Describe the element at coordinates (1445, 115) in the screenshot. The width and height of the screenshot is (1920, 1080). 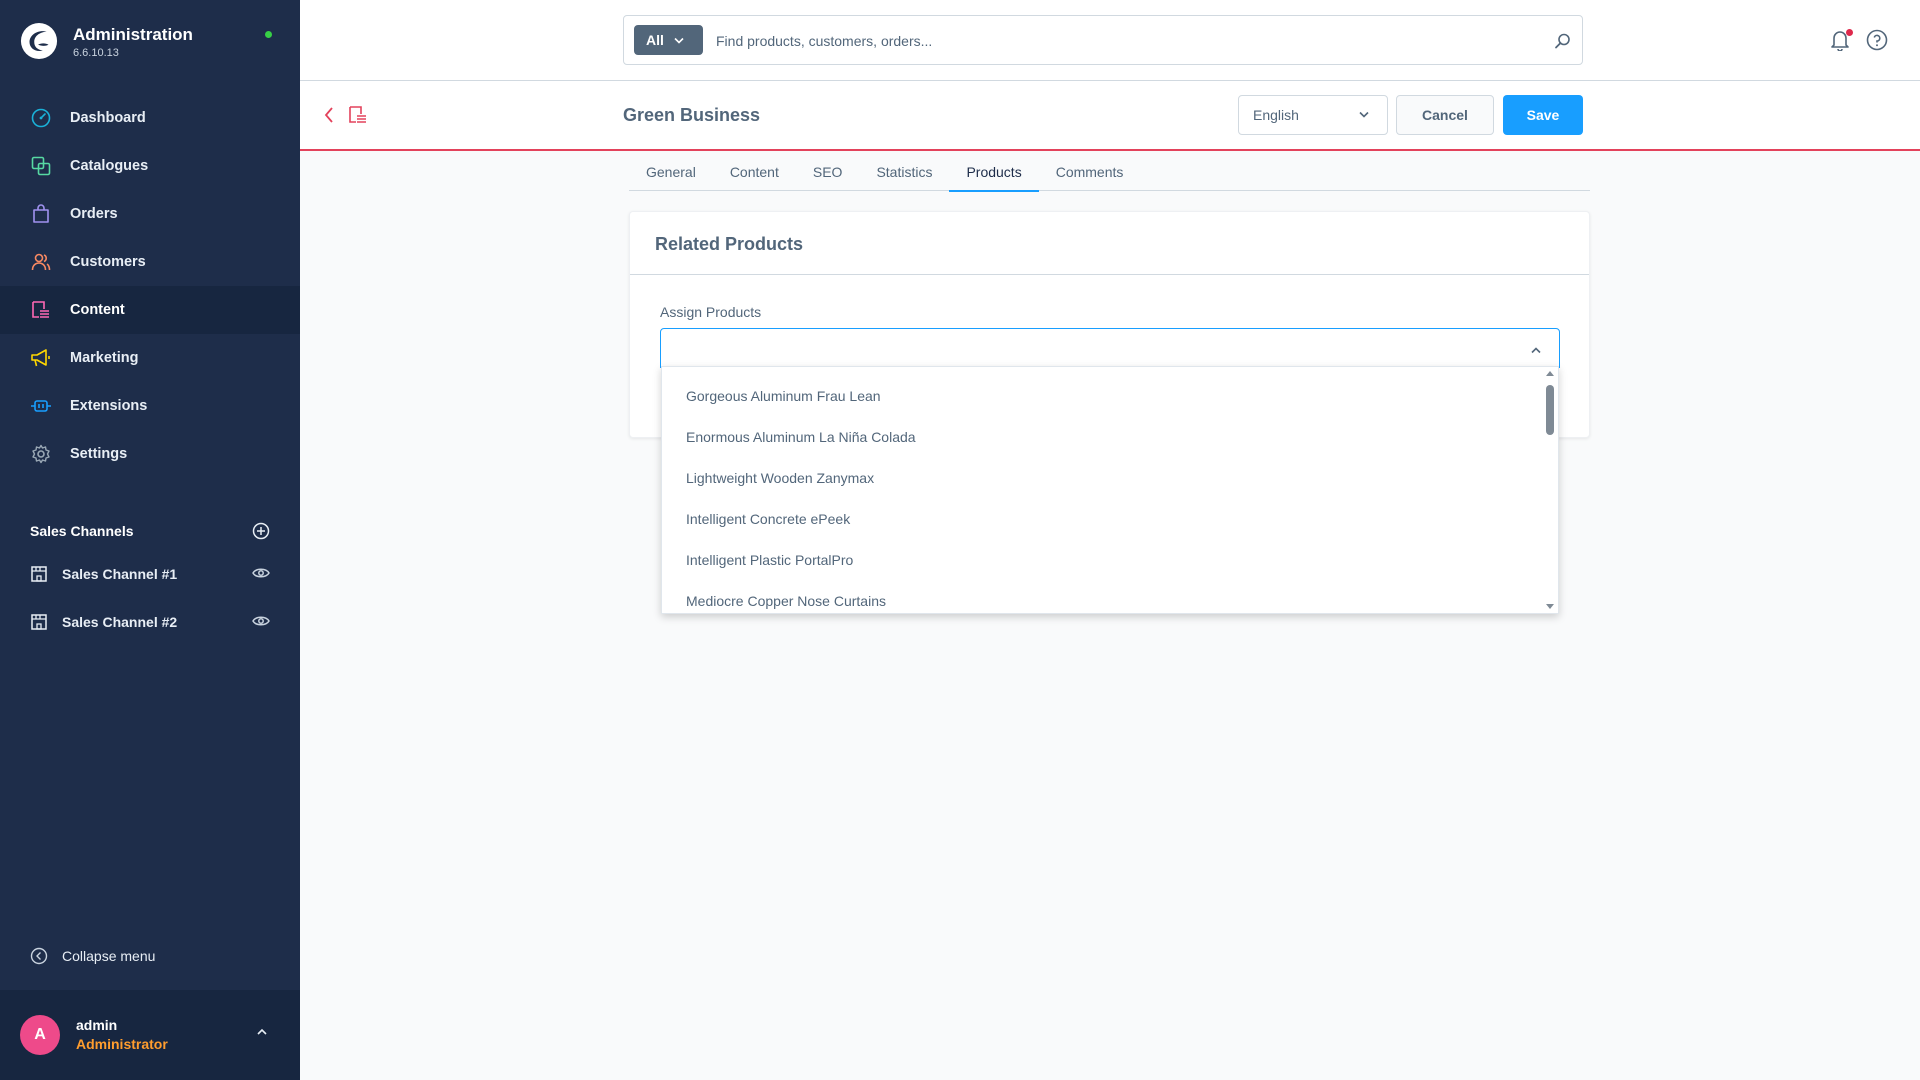
I see `cancel-button: Cancel` at that location.